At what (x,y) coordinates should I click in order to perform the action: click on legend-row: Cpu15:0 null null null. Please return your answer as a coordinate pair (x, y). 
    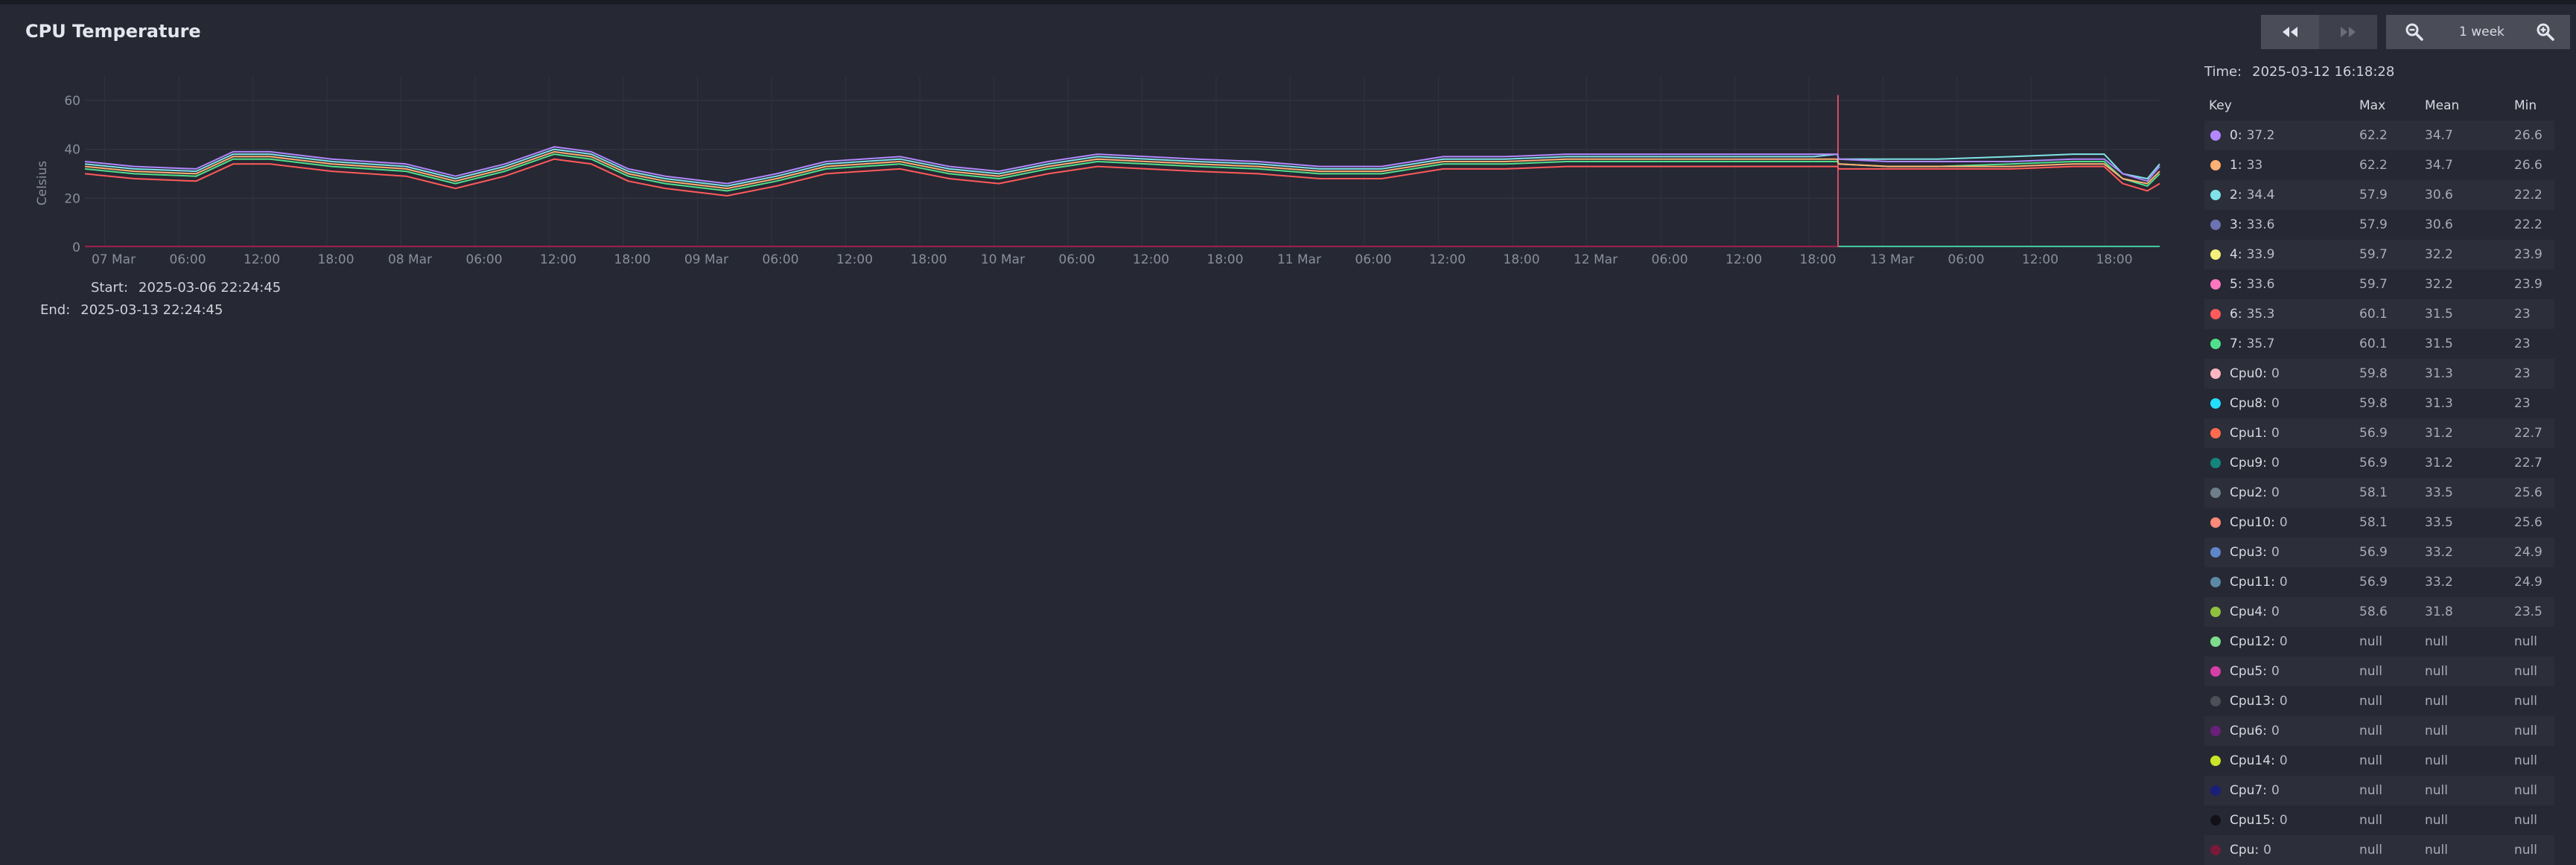
    Looking at the image, I should click on (2379, 820).